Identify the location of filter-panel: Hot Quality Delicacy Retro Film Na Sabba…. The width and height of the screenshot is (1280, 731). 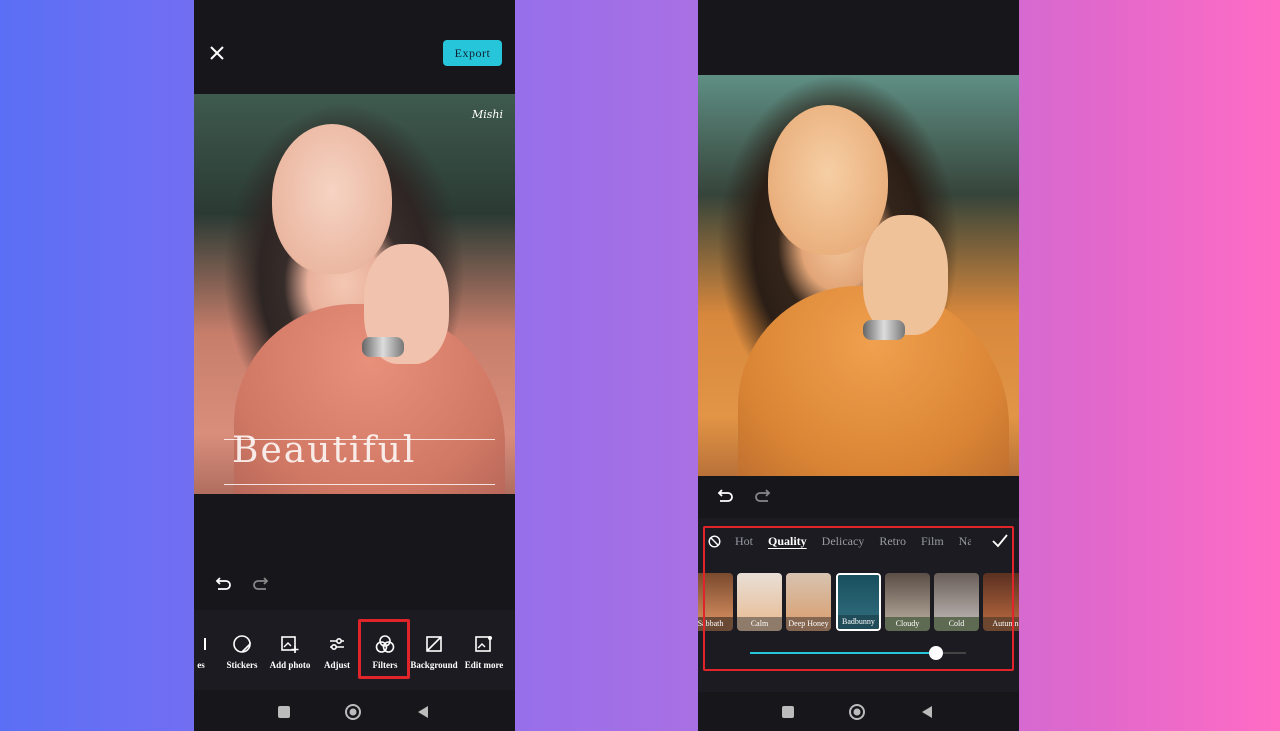
(858, 605).